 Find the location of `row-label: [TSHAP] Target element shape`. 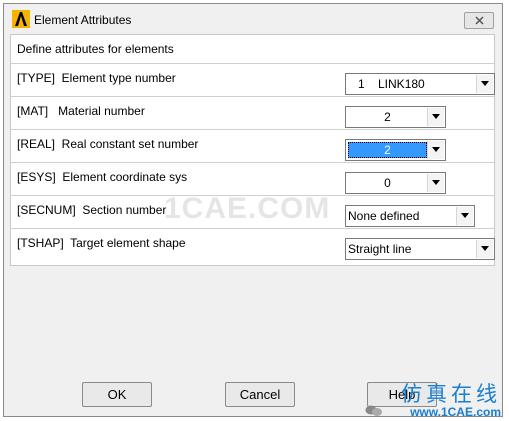

row-label: [TSHAP] Target element shape is located at coordinates (101, 243).